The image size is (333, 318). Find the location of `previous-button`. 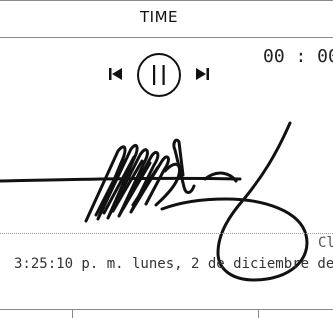

previous-button is located at coordinates (116, 74).